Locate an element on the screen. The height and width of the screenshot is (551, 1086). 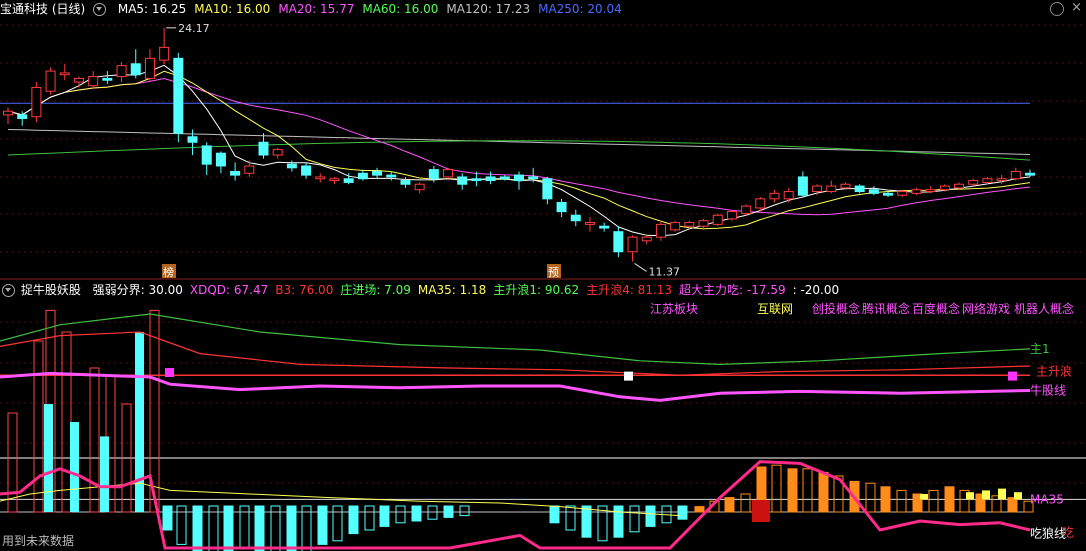
event-marker-label: 榜 is located at coordinates (168, 272).